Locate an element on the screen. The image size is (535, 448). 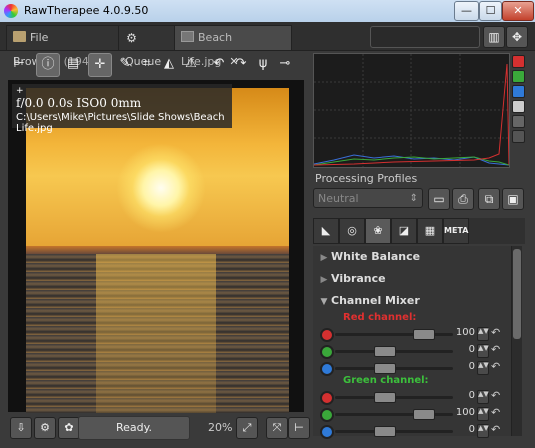
red-slider-green: 0 ▲▼ ↶ is located at coordinates (413, 351).